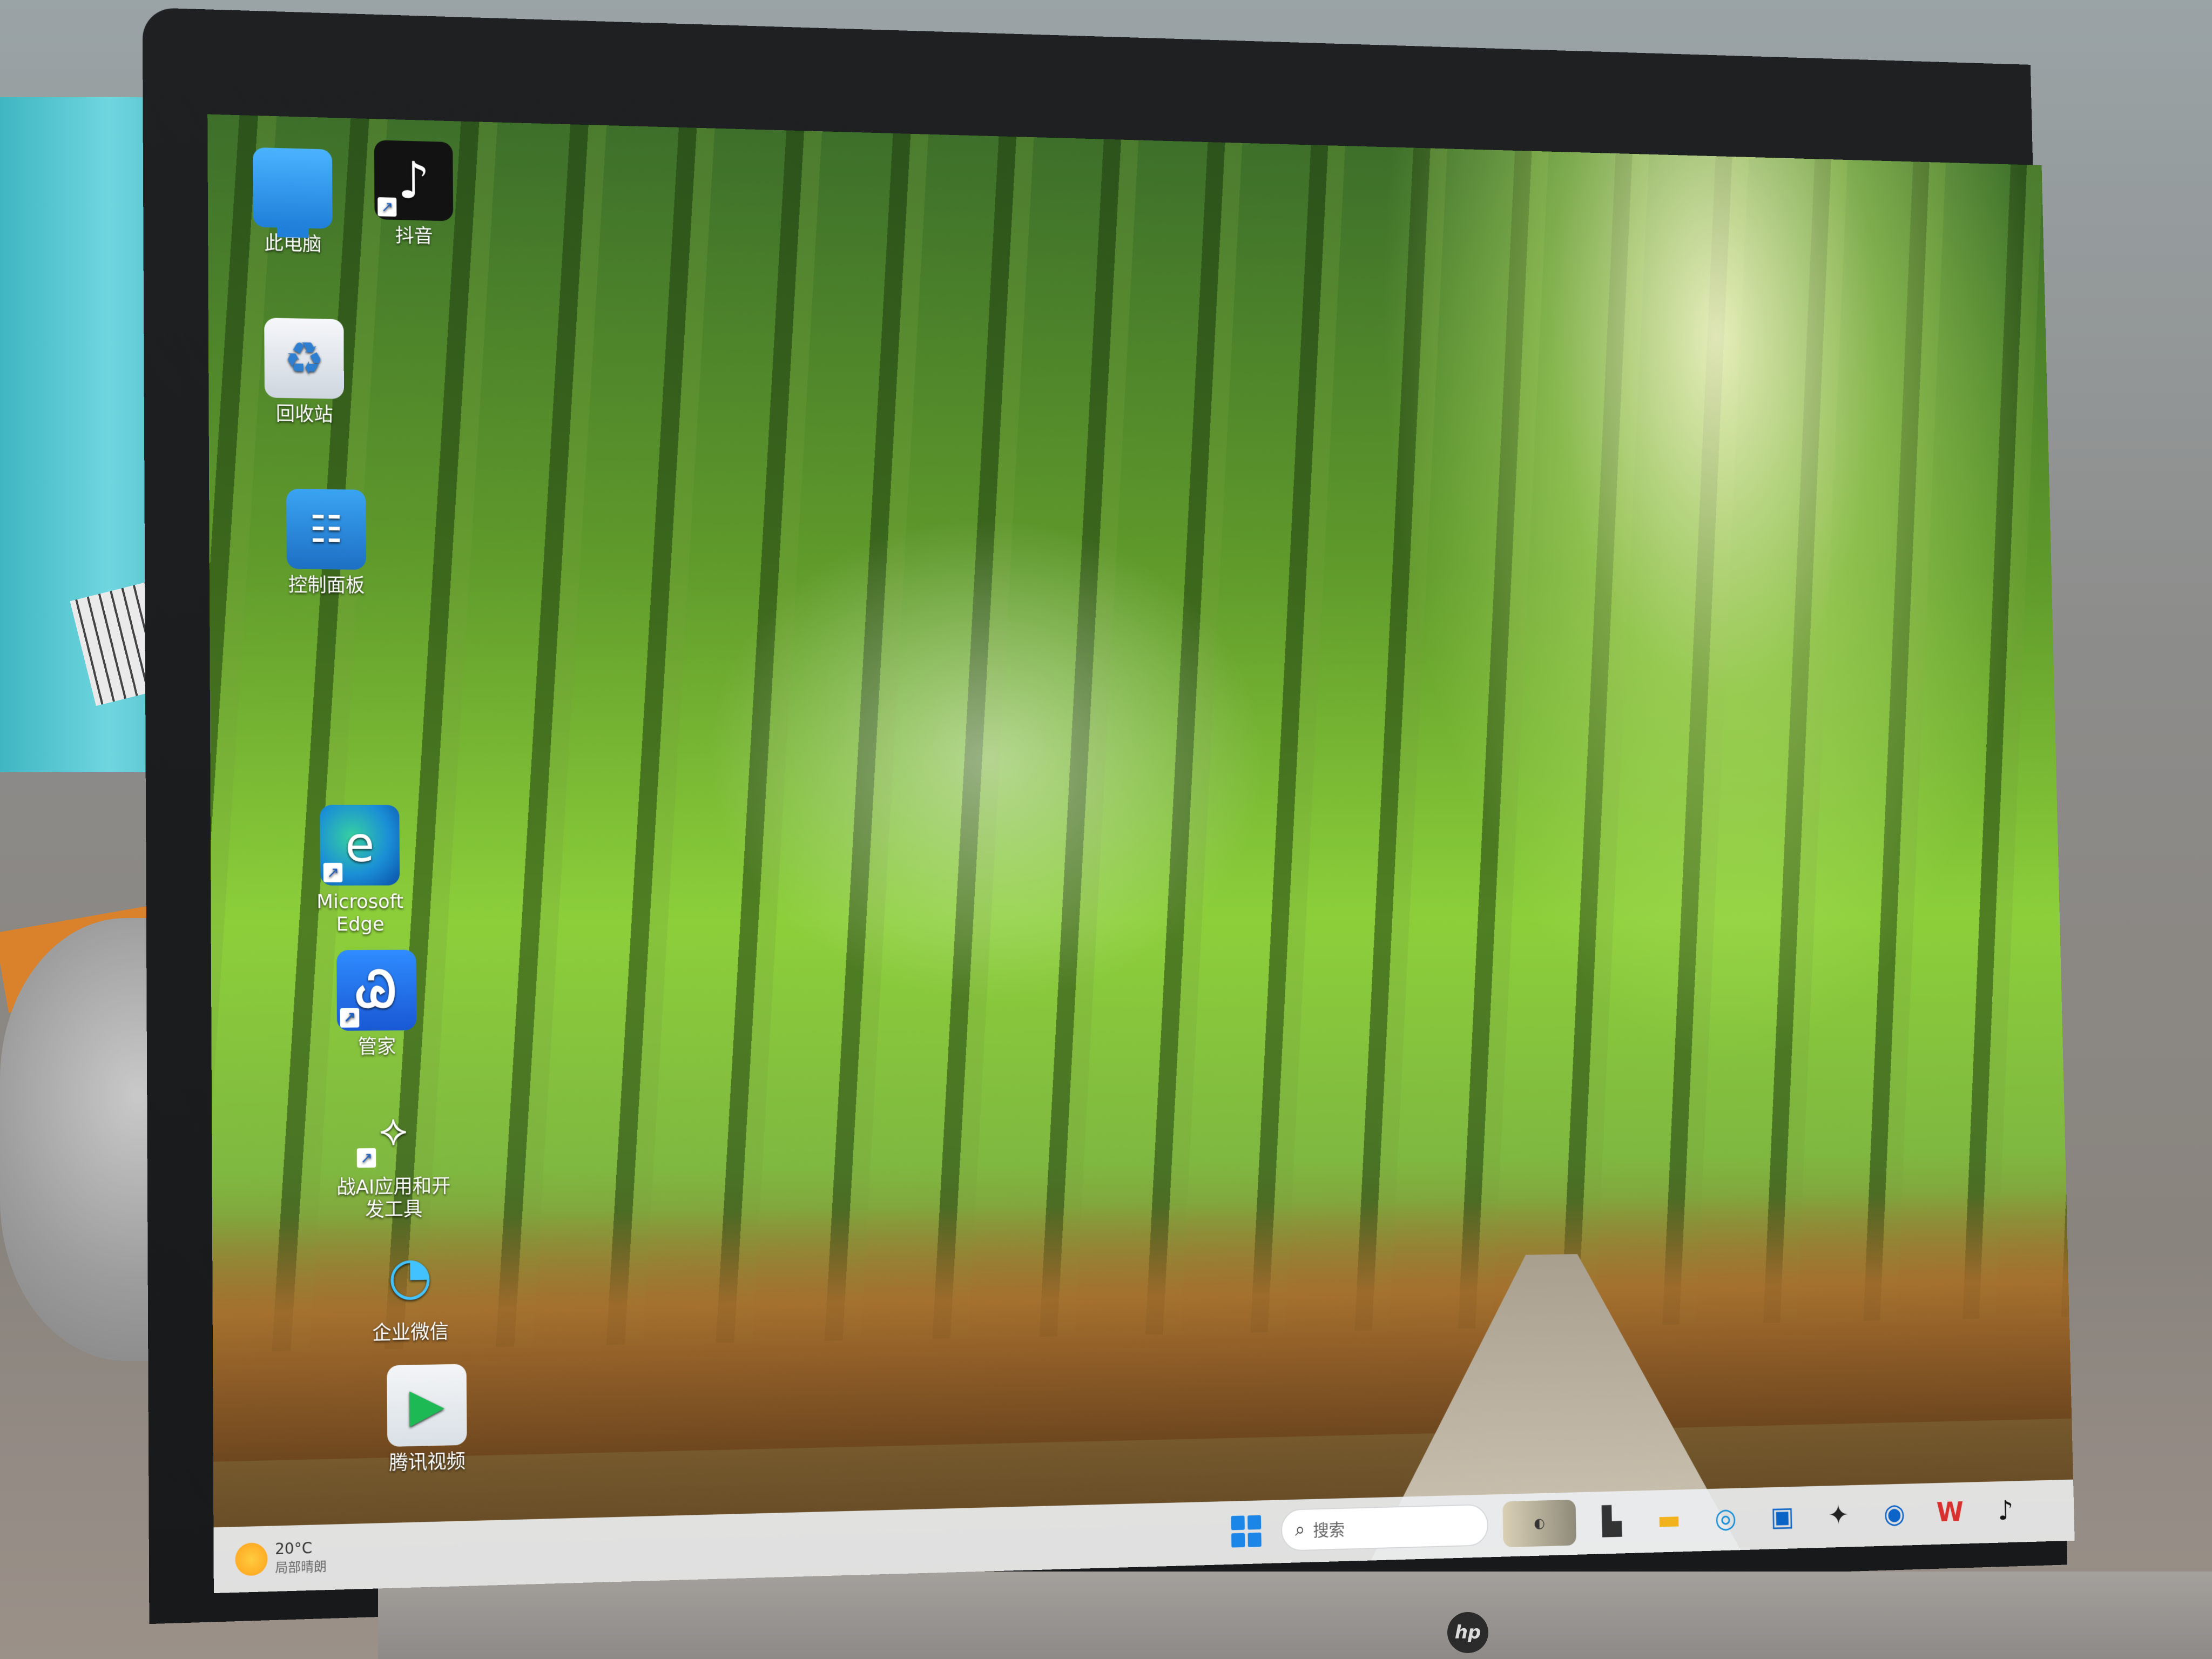 This screenshot has height=1659, width=2212. What do you see at coordinates (427, 1405) in the screenshot?
I see `tencent-video-icon: ▶` at bounding box center [427, 1405].